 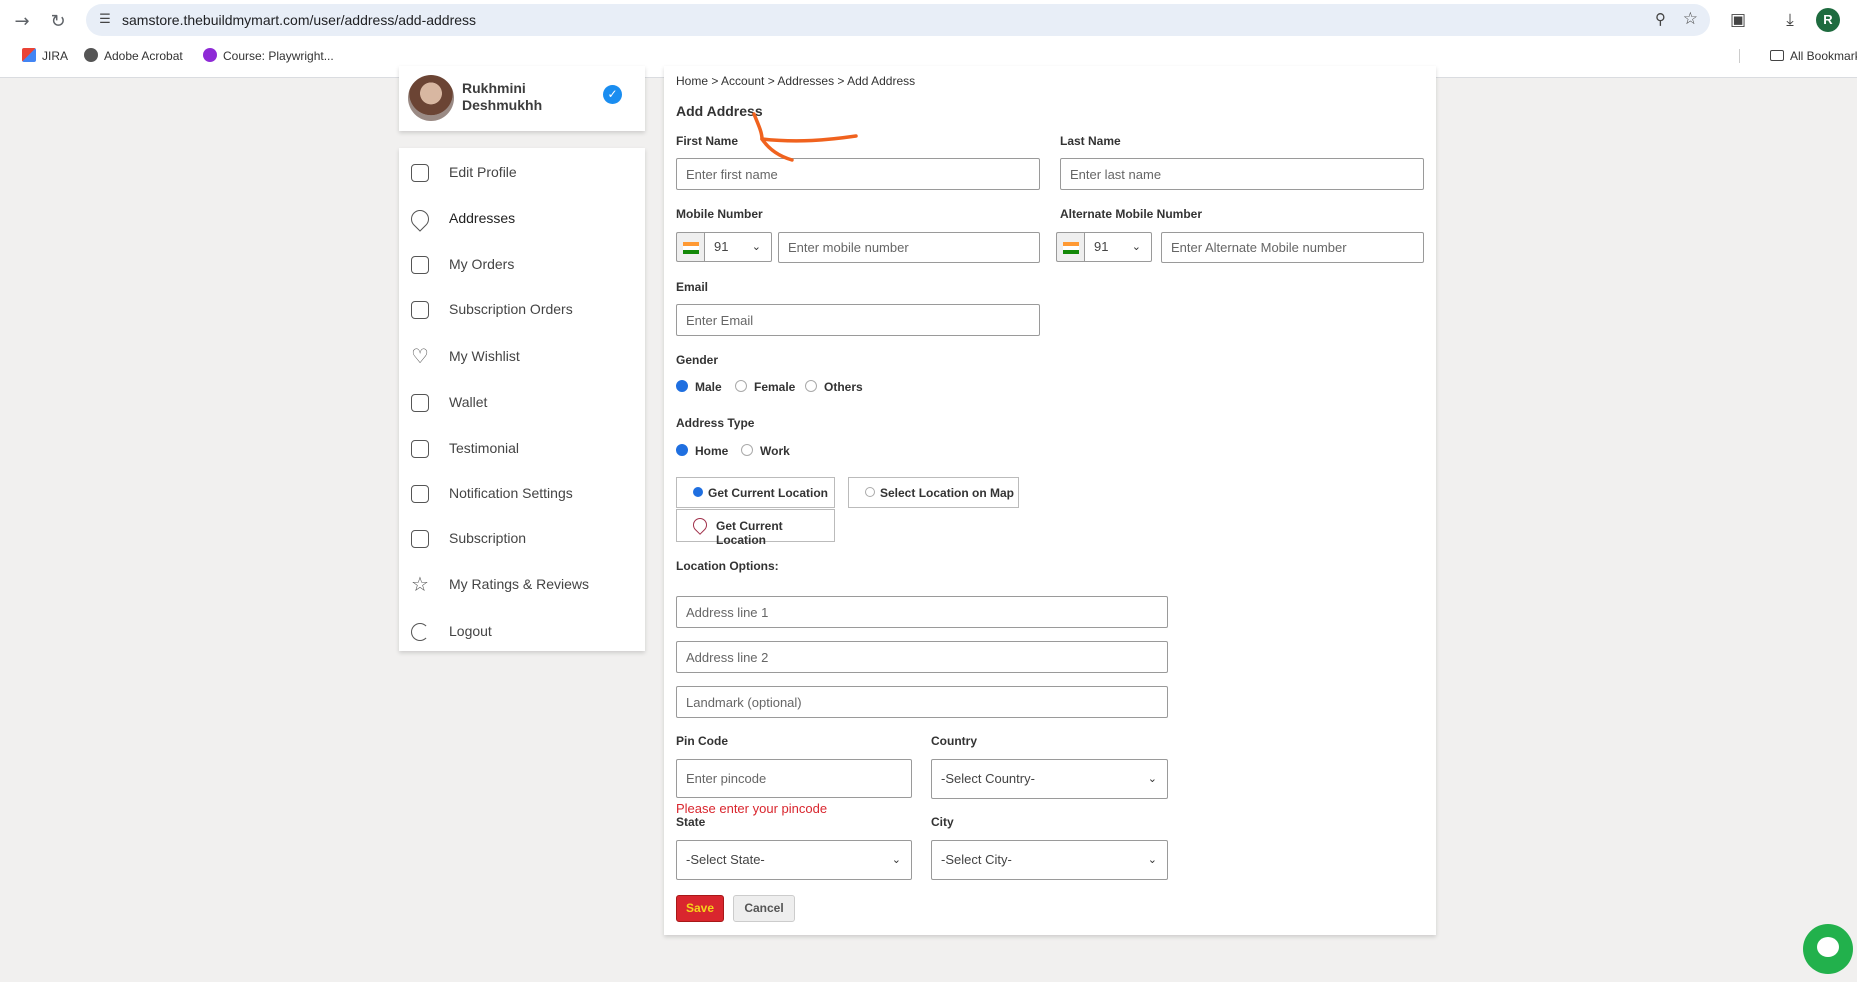 I want to click on save-button: Save, so click(x=700, y=908).